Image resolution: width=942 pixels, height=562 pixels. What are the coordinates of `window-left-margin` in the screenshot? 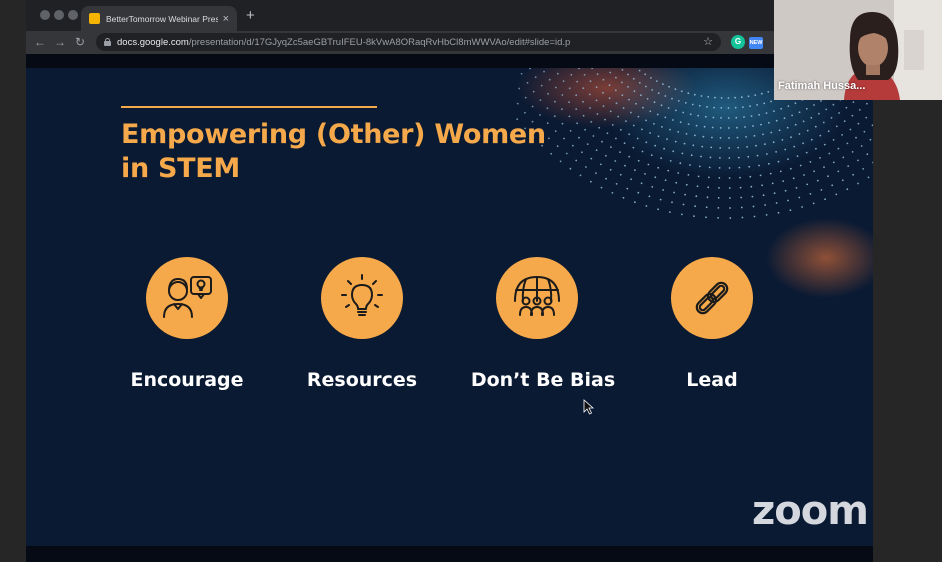 It's located at (13, 281).